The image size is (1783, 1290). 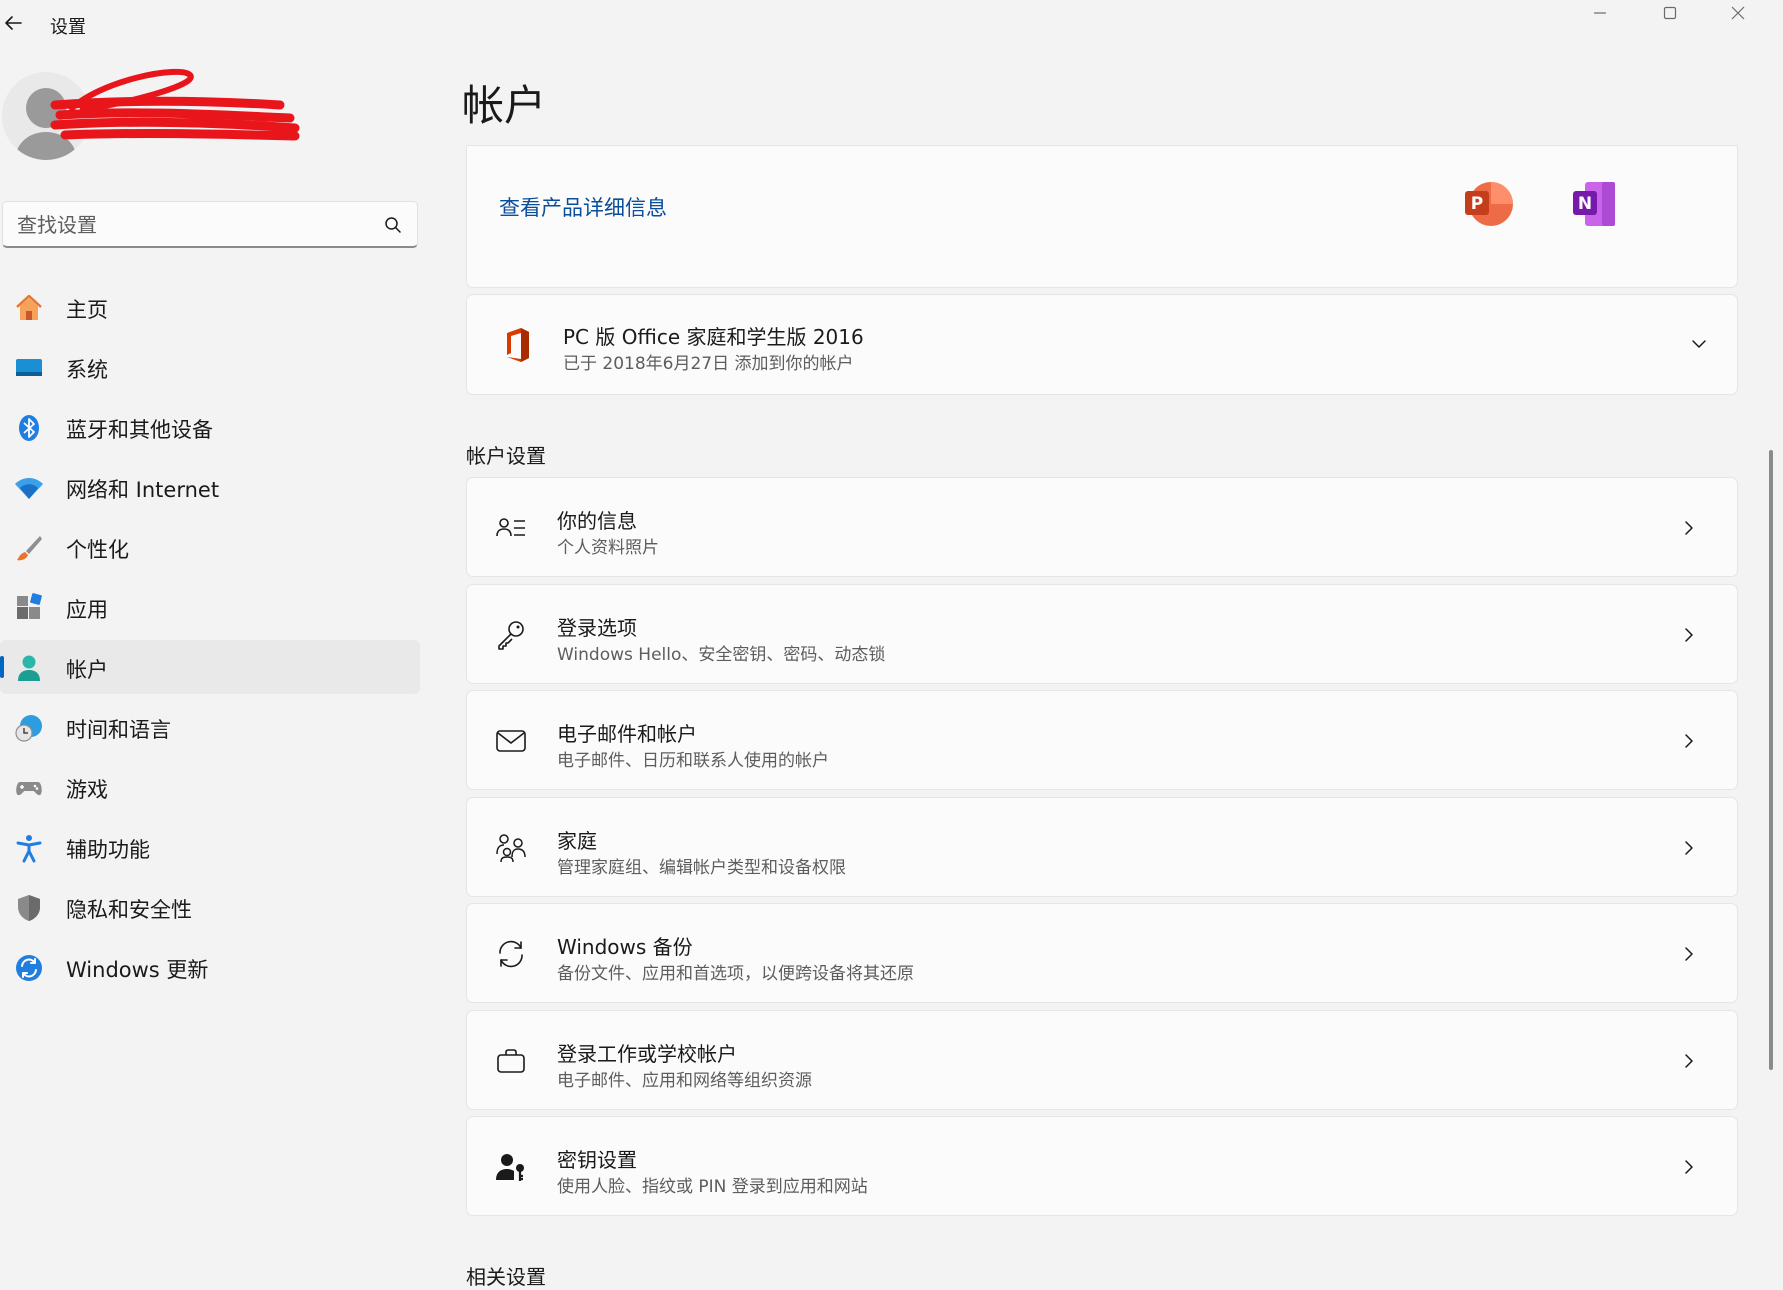 I want to click on sidebar-item-personalization: 个性化, so click(x=210, y=547).